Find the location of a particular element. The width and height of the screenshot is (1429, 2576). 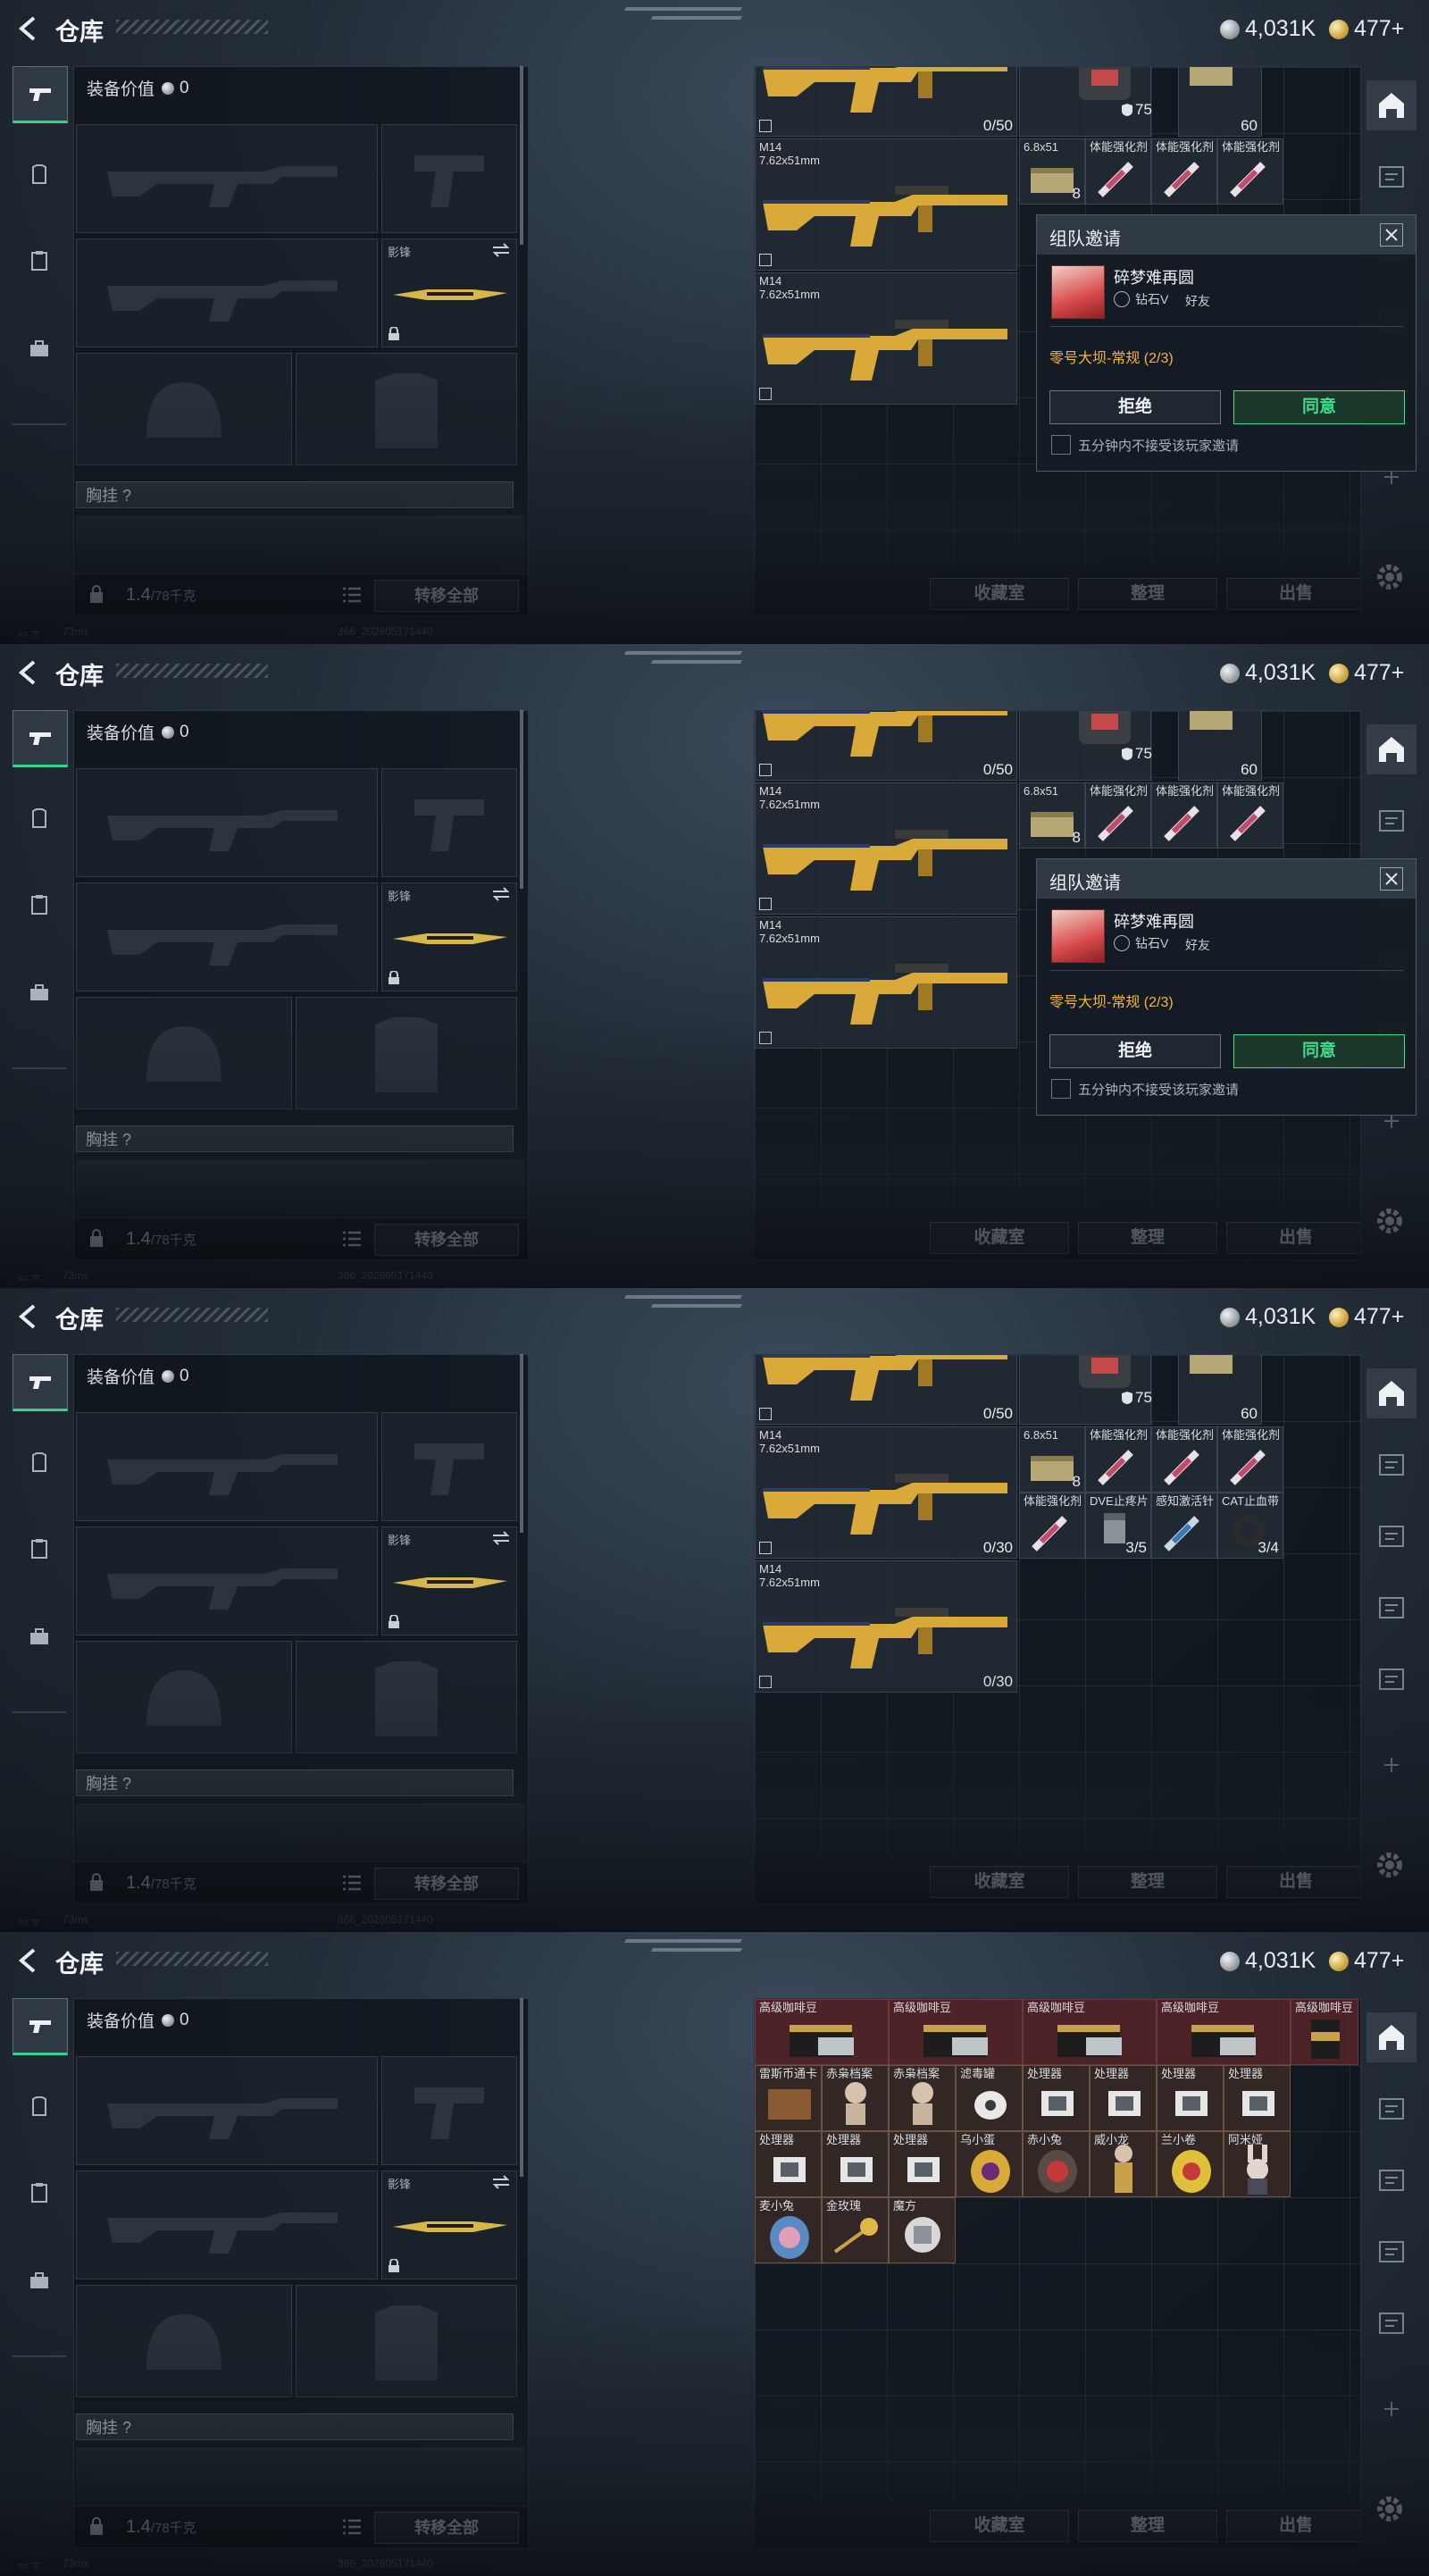

storage-item: 感知激活针 is located at coordinates (1184, 1526).